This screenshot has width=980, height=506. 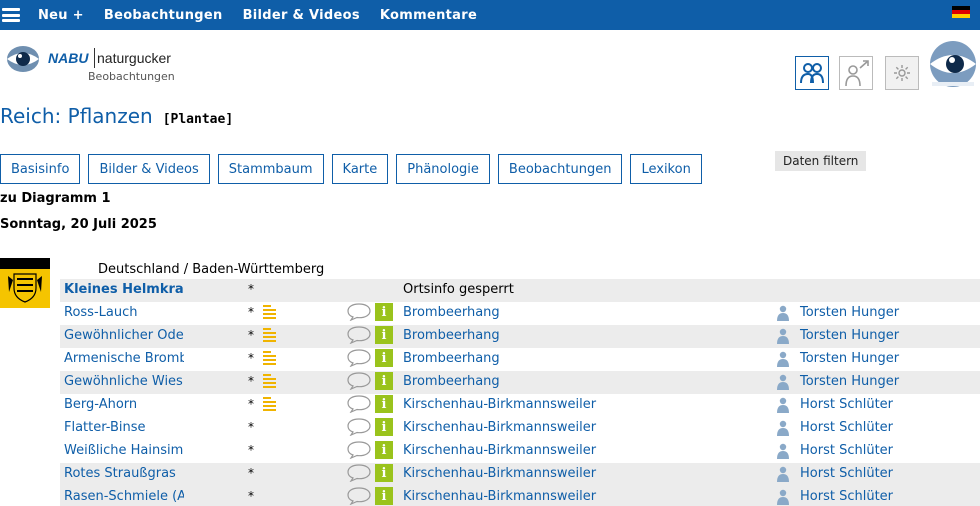 What do you see at coordinates (124, 404) in the screenshot?
I see `species-name-link: Berg-Ahorn` at bounding box center [124, 404].